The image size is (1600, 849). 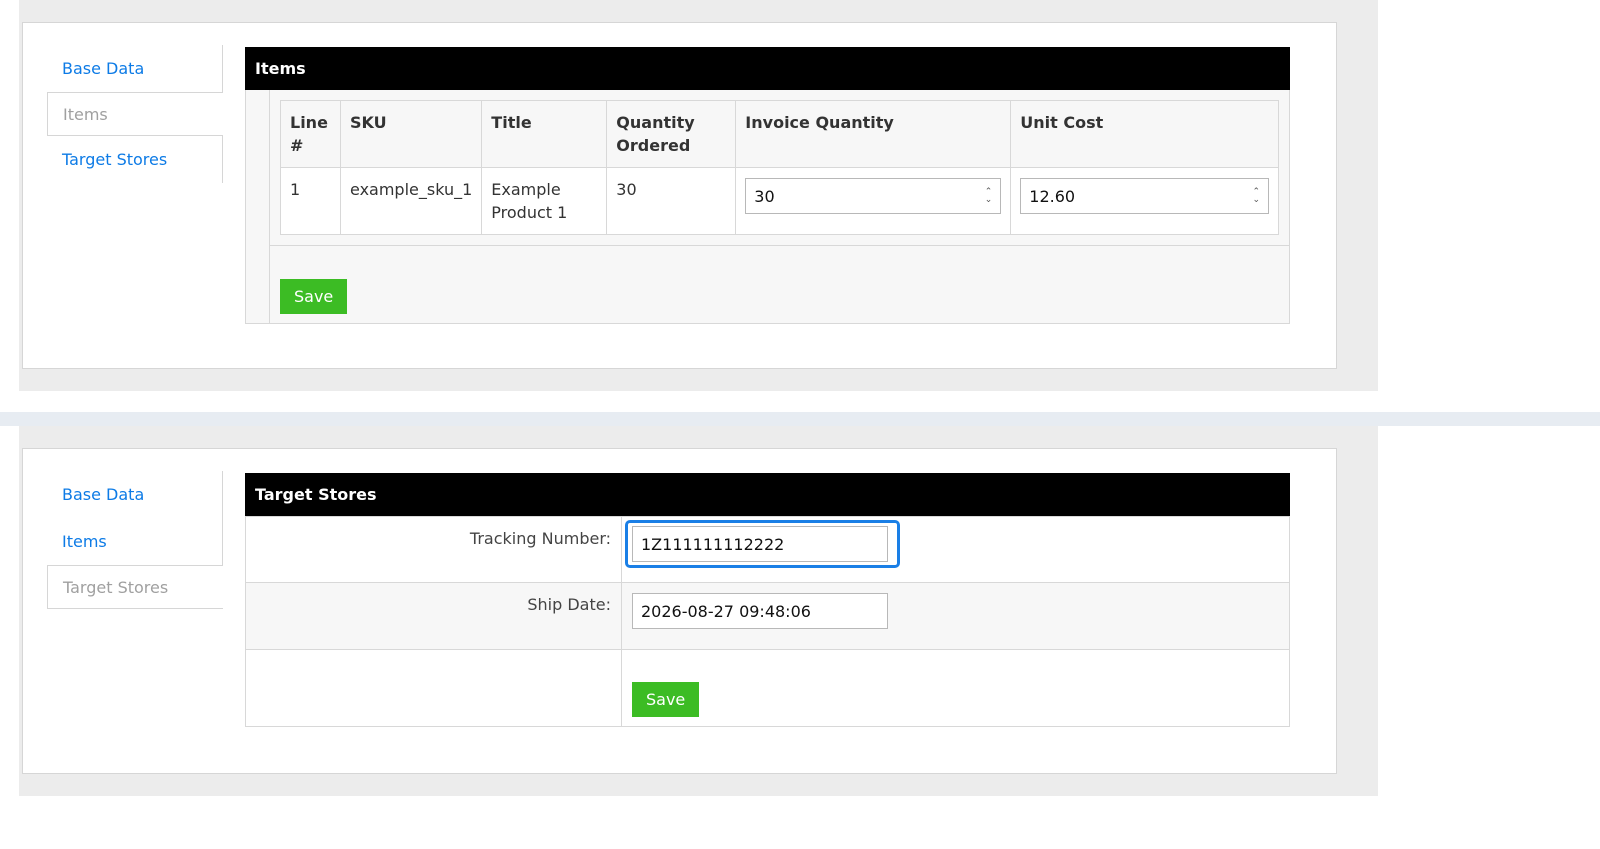 What do you see at coordinates (1144, 134) in the screenshot?
I see `col-unit-cost: Unit Cost` at bounding box center [1144, 134].